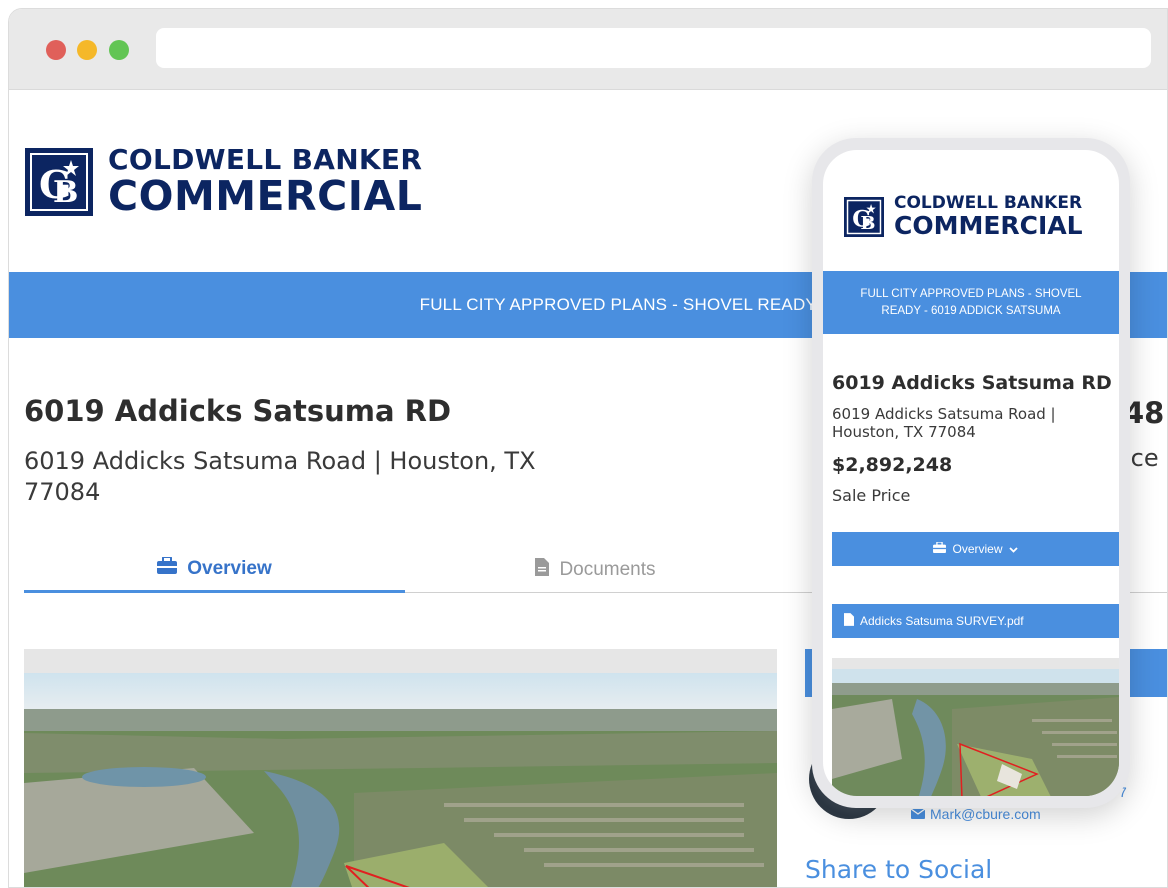  Describe the element at coordinates (892, 465) in the screenshot. I see `mobile-sale-price: $2,892,248` at that location.